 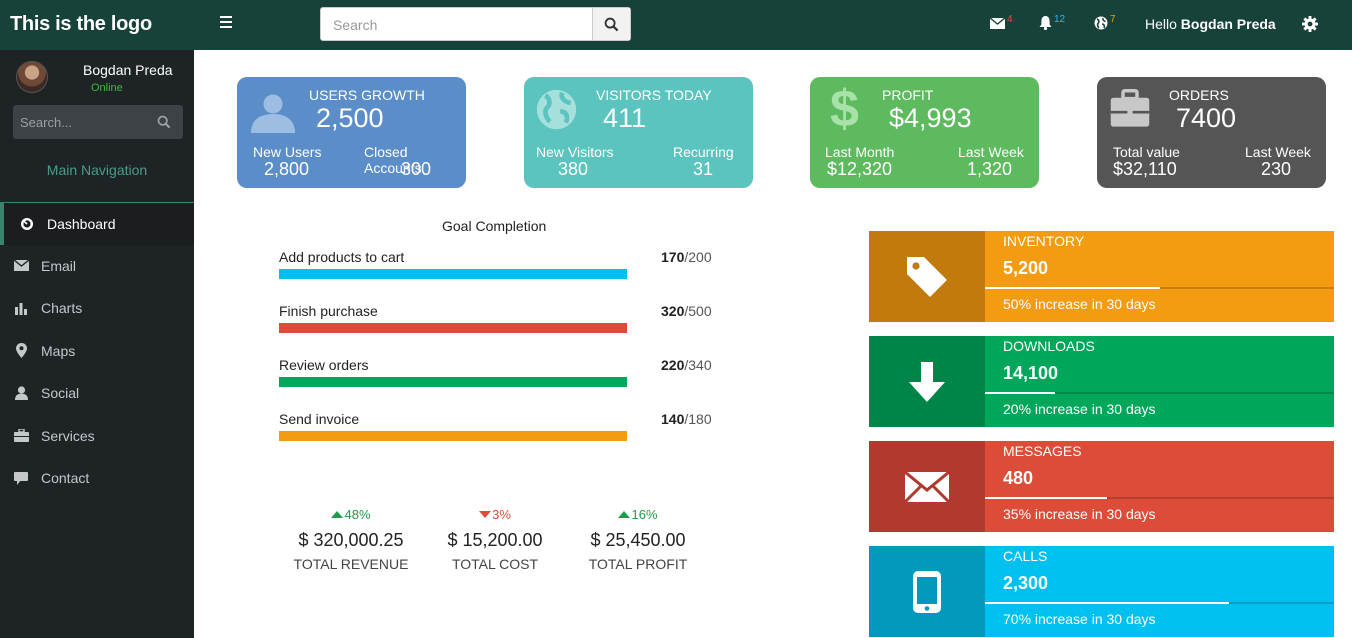 What do you see at coordinates (1199, 95) in the screenshot?
I see `card-title: ORDERS` at bounding box center [1199, 95].